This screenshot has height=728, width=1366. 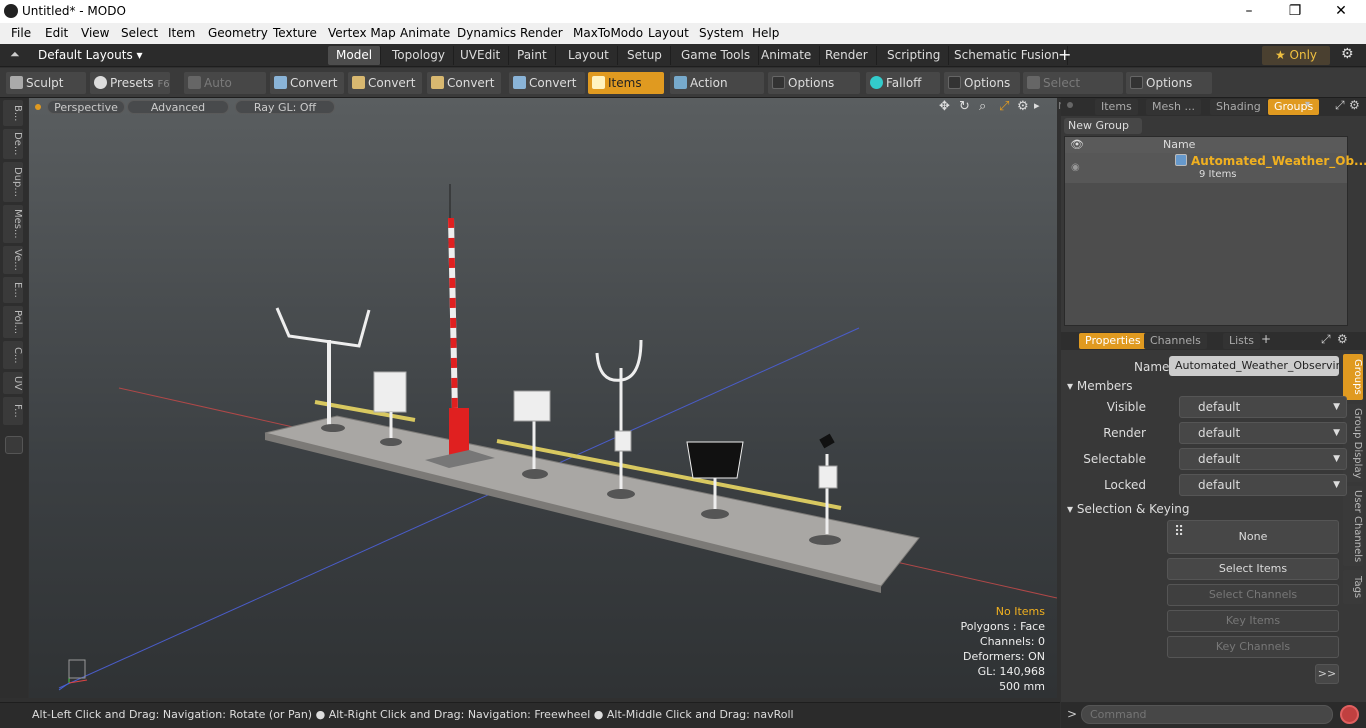 I want to click on tab-paint: Paint, so click(x=532, y=55).